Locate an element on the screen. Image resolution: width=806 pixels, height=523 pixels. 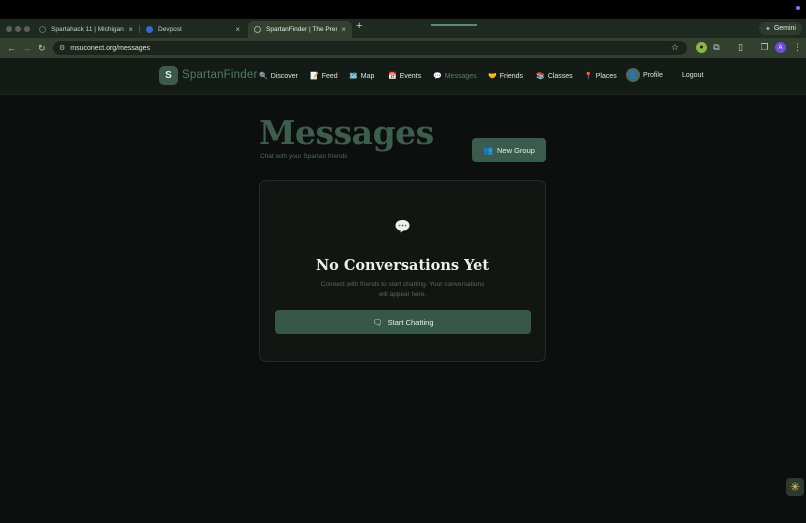
nav-map: 🗺️ Map is located at coordinates (362, 76).